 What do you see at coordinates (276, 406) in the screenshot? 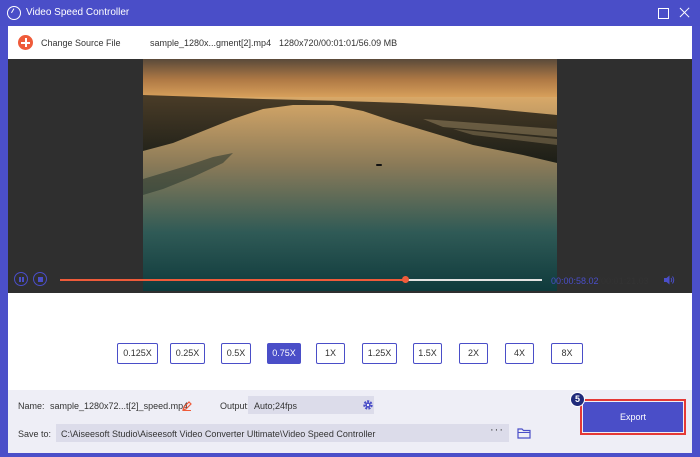
I see `output-format-value: Auto;24fps` at bounding box center [276, 406].